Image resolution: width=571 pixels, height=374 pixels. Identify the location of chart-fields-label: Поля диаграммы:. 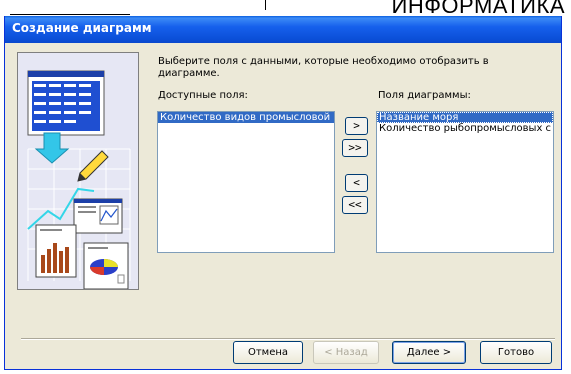
(424, 95).